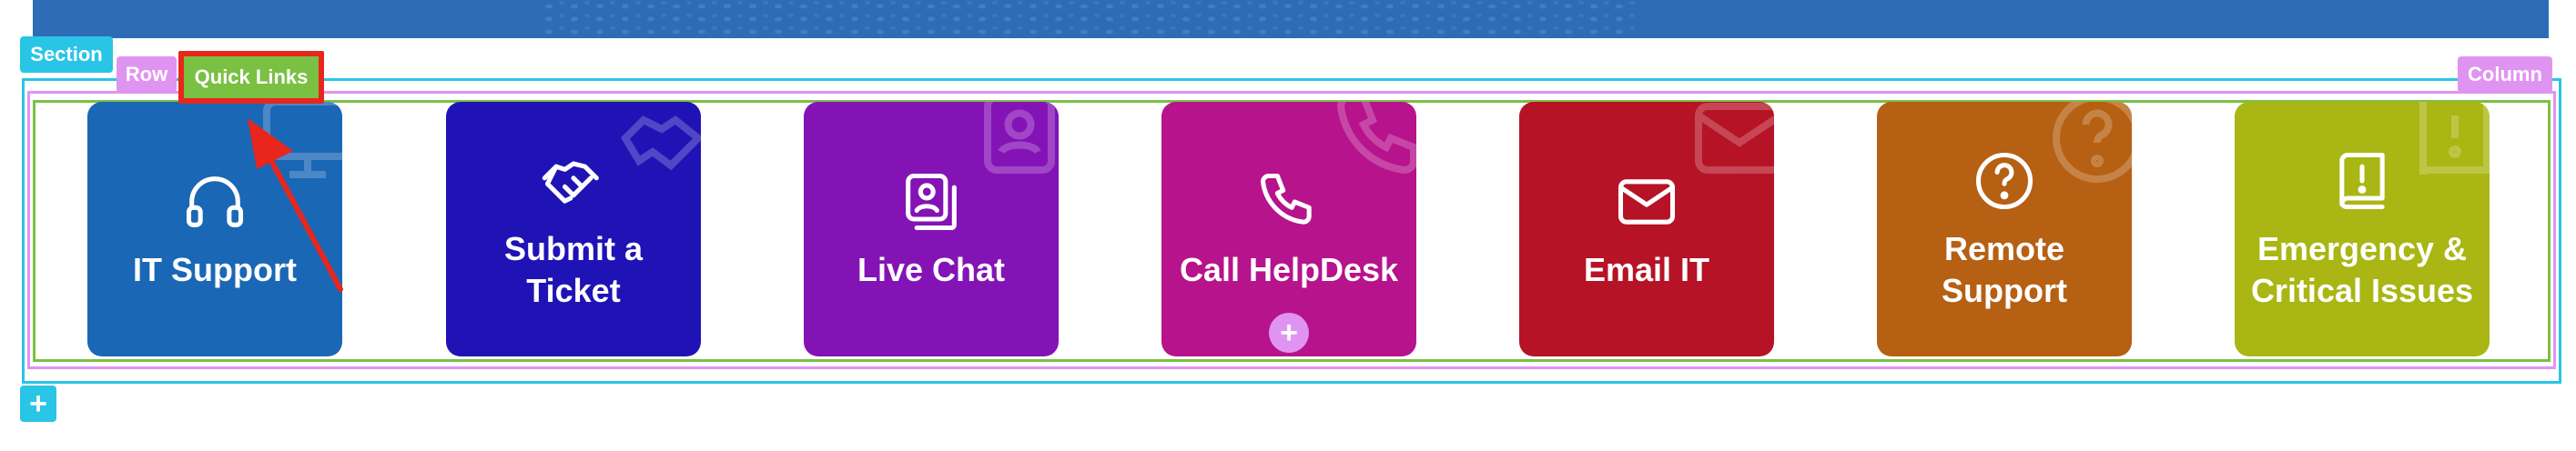 This screenshot has width=2576, height=451. Describe the element at coordinates (573, 229) in the screenshot. I see `quick-link-submit-ticket: Submit a Ticket` at that location.